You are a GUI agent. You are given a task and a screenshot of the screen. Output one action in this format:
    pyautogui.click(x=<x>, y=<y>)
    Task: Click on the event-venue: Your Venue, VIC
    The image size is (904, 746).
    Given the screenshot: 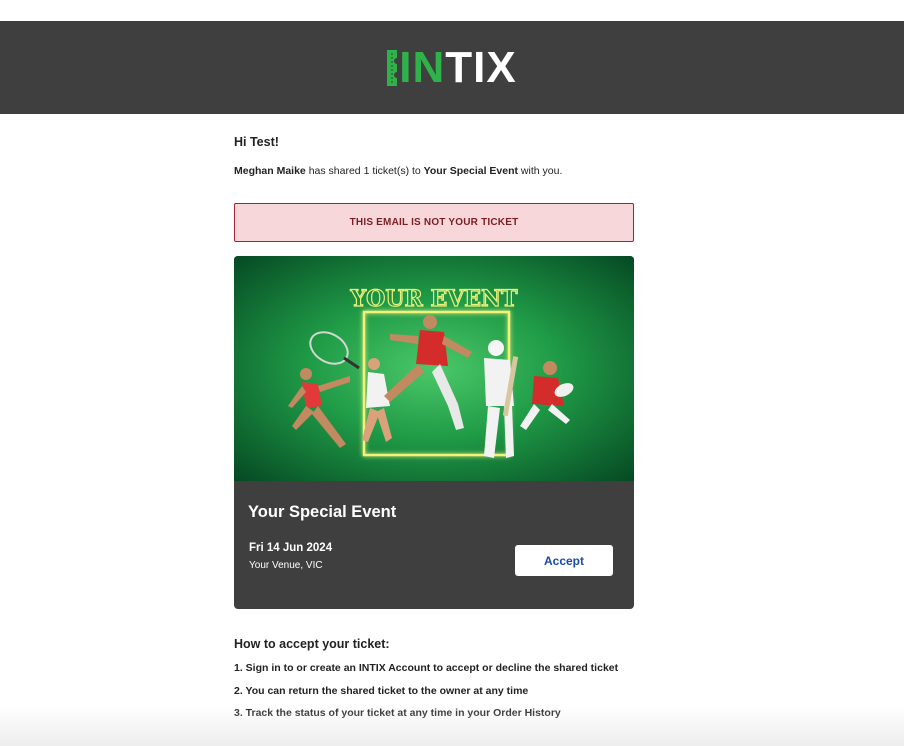 What is the action you would take?
    pyautogui.click(x=286, y=565)
    